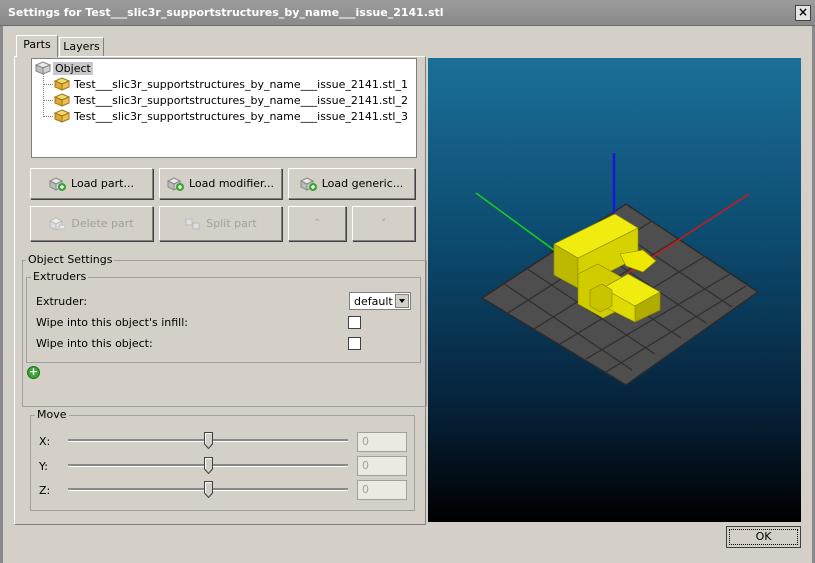  What do you see at coordinates (402, 301) in the screenshot?
I see `chevron-down-icon` at bounding box center [402, 301].